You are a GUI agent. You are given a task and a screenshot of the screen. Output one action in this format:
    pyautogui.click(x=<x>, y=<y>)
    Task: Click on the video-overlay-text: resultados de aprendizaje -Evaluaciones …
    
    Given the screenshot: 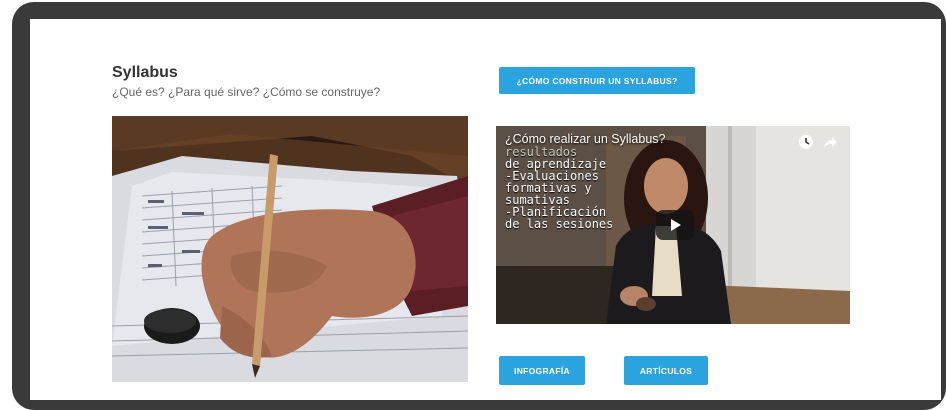 What is the action you would take?
    pyautogui.click(x=565, y=188)
    